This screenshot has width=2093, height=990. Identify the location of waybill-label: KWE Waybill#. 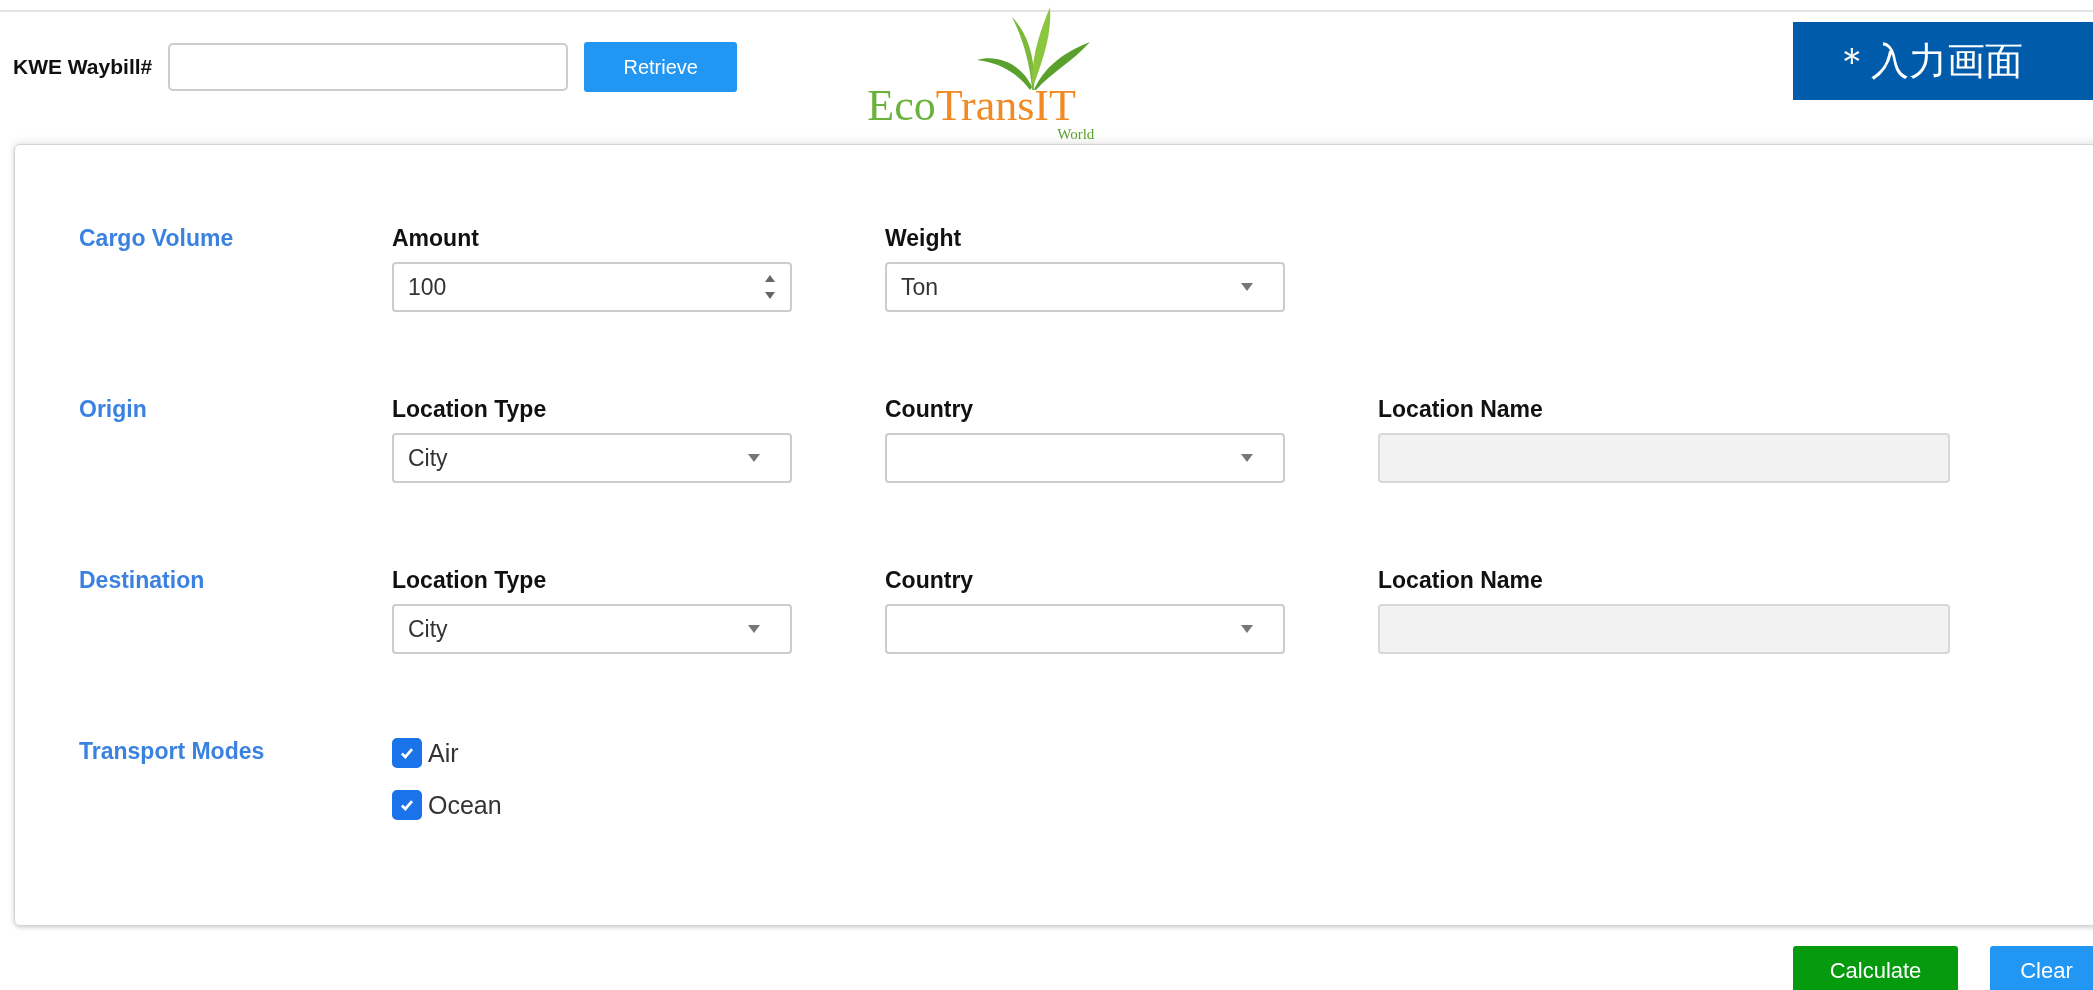
(83, 67).